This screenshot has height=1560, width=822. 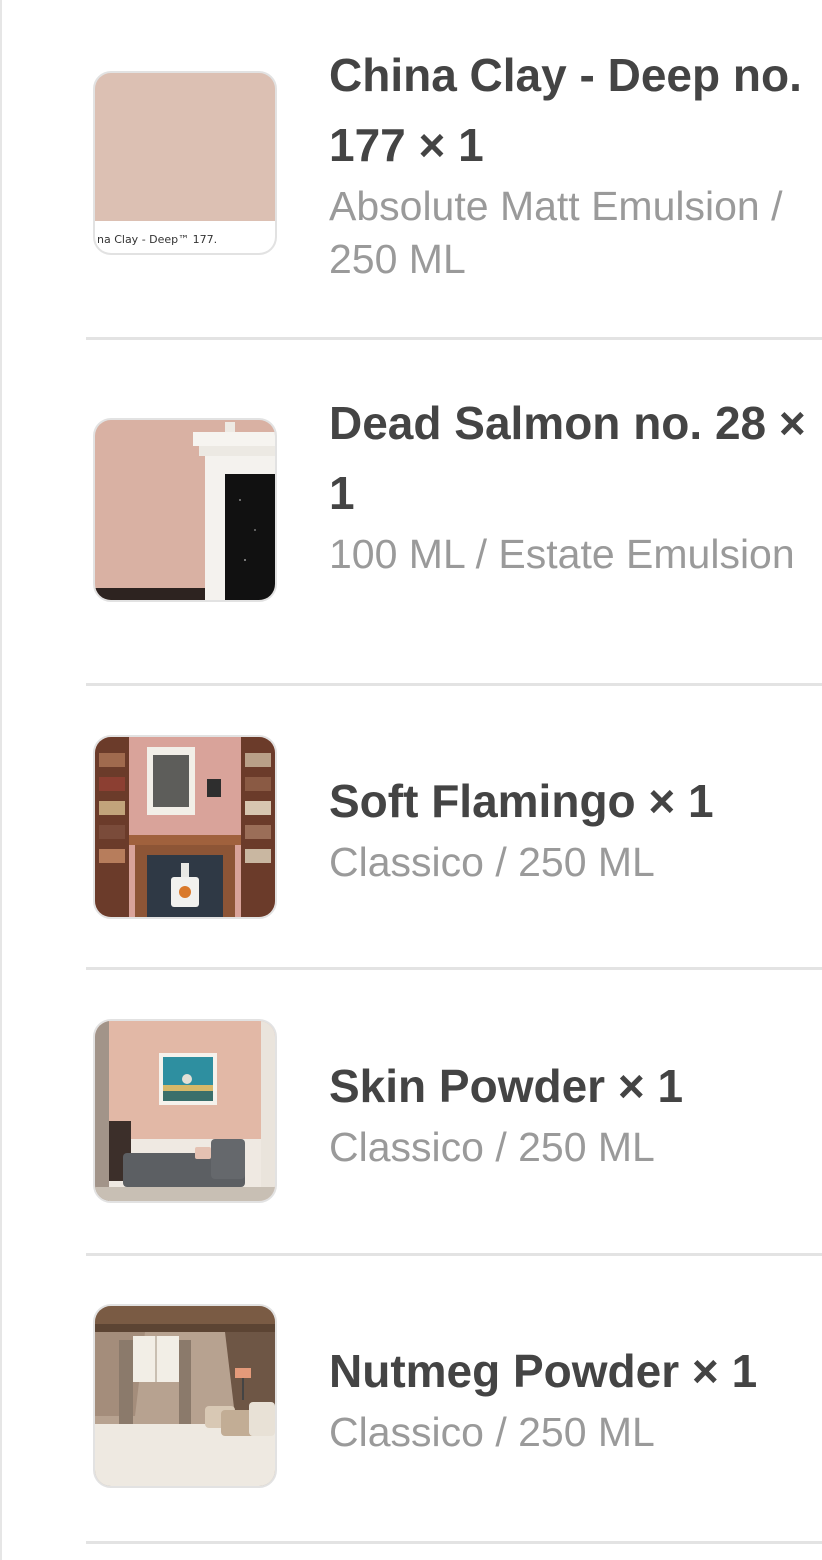 I want to click on product-thumbnail: na Clay - Deep™ 177., so click(x=185, y=163).